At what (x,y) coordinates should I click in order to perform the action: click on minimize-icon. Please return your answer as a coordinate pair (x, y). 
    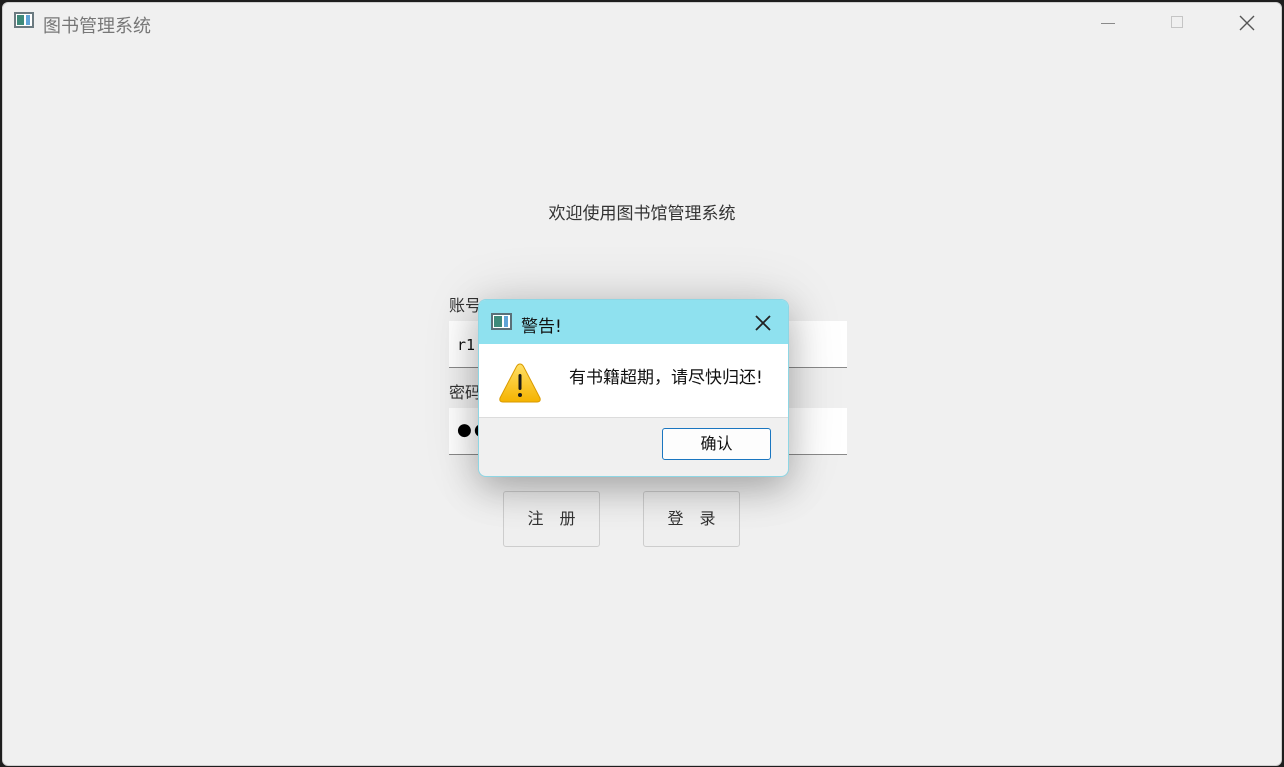
    Looking at the image, I should click on (1108, 23).